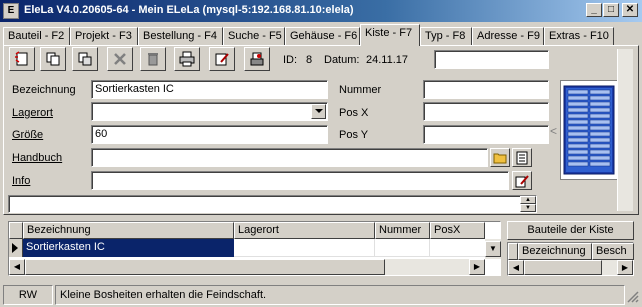  What do you see at coordinates (477, 267) in the screenshot?
I see `scroll-right-icon: ▶` at bounding box center [477, 267].